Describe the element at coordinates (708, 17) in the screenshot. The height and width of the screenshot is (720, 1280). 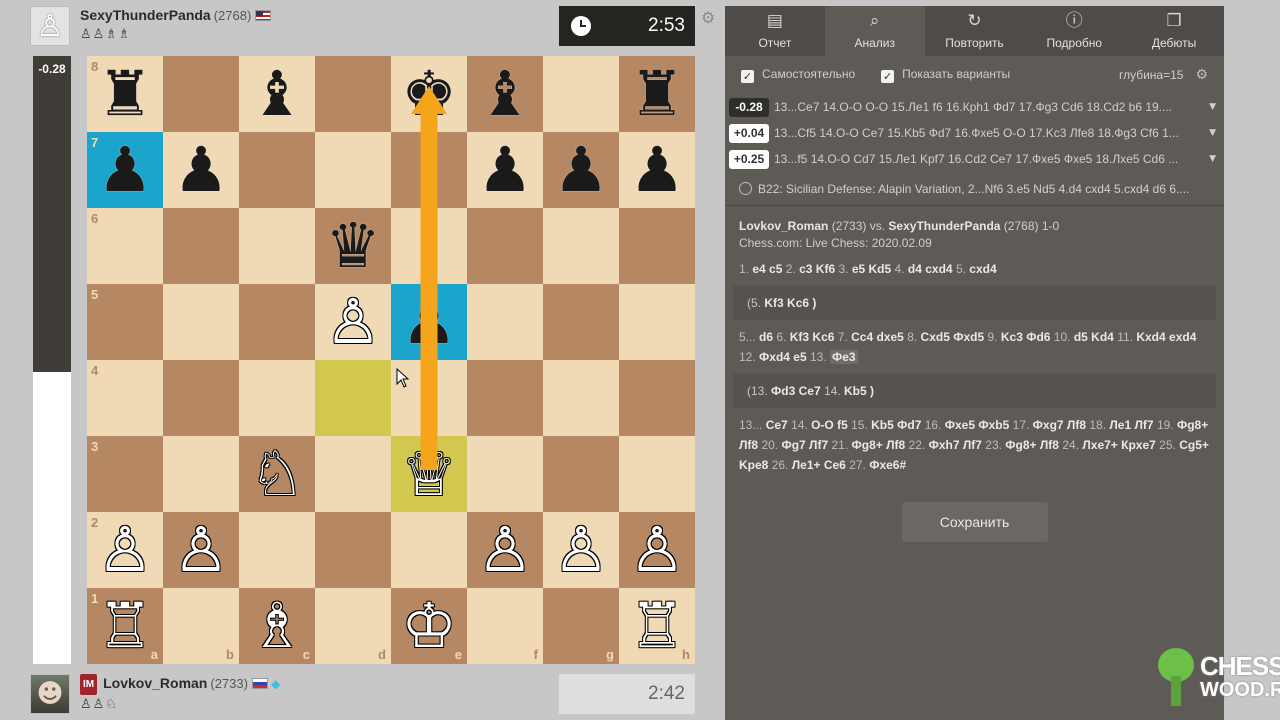
I see `board-settings-gear-icon: ⚙` at that location.